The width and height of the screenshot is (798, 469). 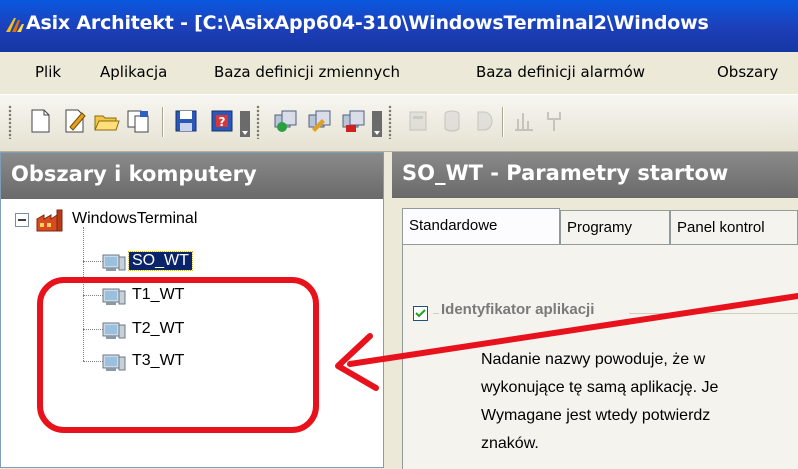 What do you see at coordinates (48, 72) in the screenshot?
I see `menu-item-plik: Plik` at bounding box center [48, 72].